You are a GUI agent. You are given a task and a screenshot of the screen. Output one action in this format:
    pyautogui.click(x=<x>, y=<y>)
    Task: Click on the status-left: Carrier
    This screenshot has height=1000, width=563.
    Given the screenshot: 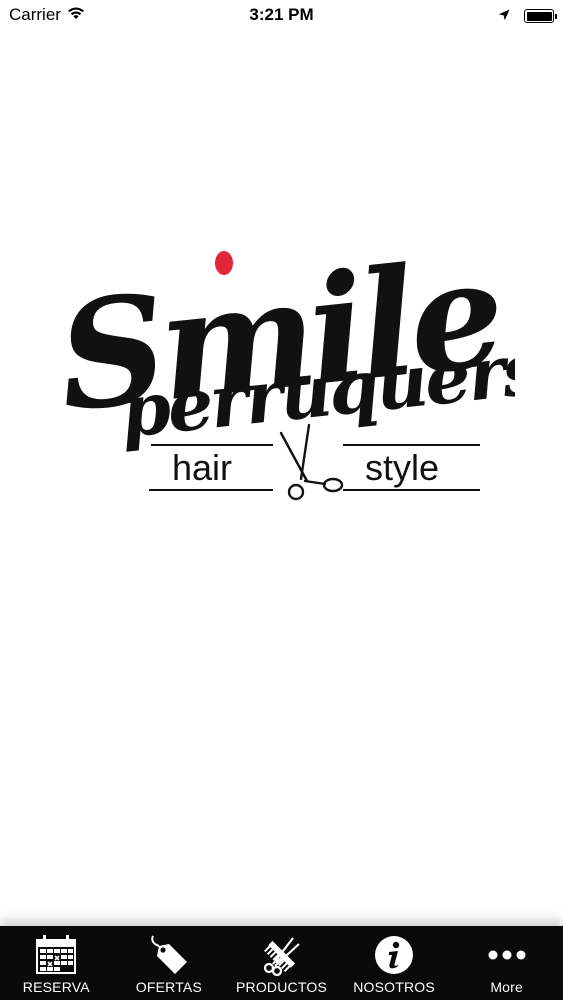 What is the action you would take?
    pyautogui.click(x=47, y=15)
    